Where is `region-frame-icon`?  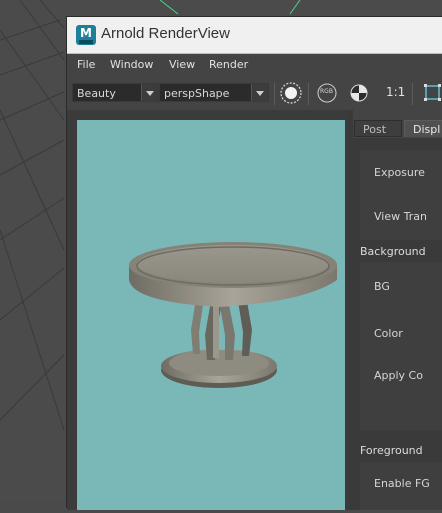 region-frame-icon is located at coordinates (432, 92).